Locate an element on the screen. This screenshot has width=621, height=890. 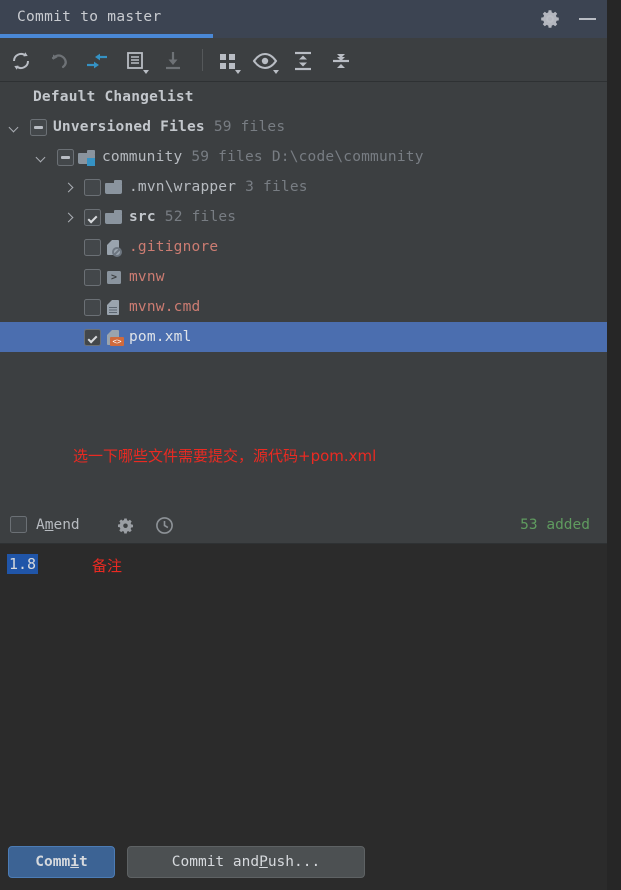
refresh-button is located at coordinates (21, 61).